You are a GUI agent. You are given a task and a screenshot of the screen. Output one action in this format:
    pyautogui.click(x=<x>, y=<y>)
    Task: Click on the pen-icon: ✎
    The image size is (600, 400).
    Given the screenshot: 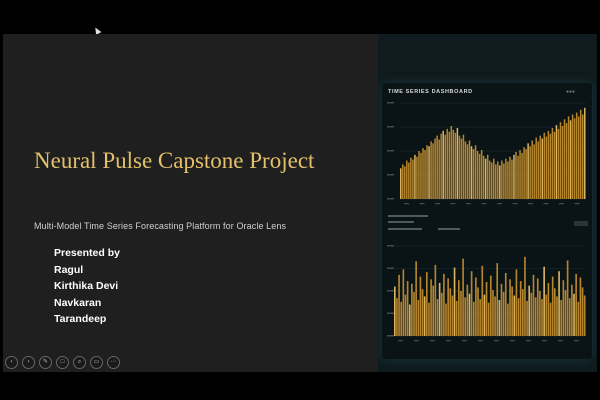 What is the action you would take?
    pyautogui.click(x=45, y=362)
    